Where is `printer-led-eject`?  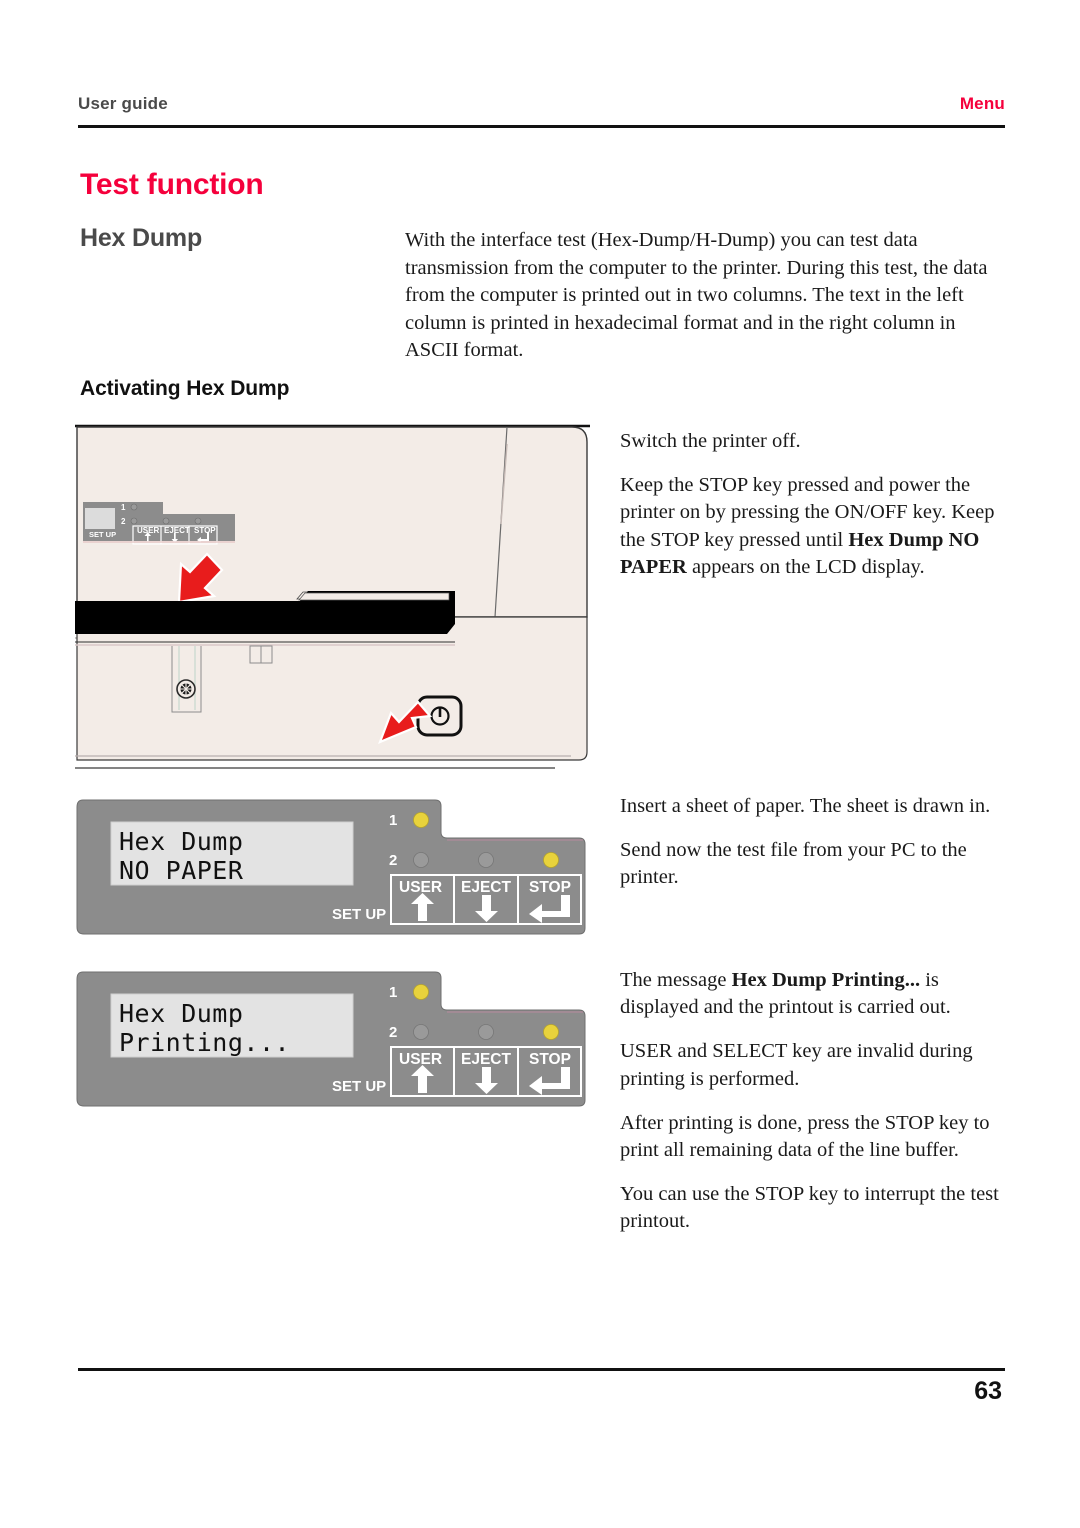 printer-led-eject is located at coordinates (166, 521).